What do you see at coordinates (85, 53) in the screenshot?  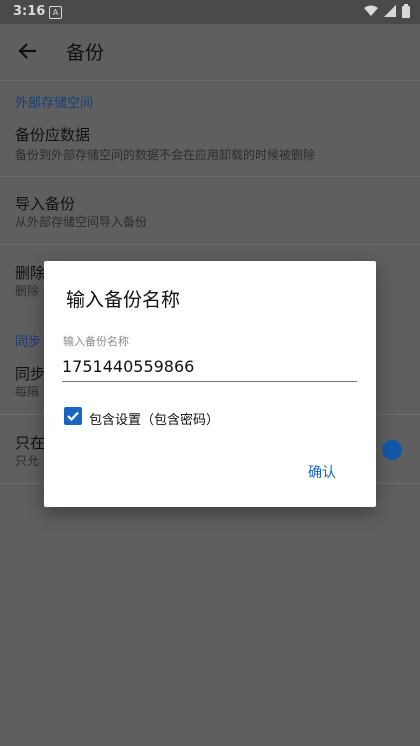 I see `page-title: 备份` at bounding box center [85, 53].